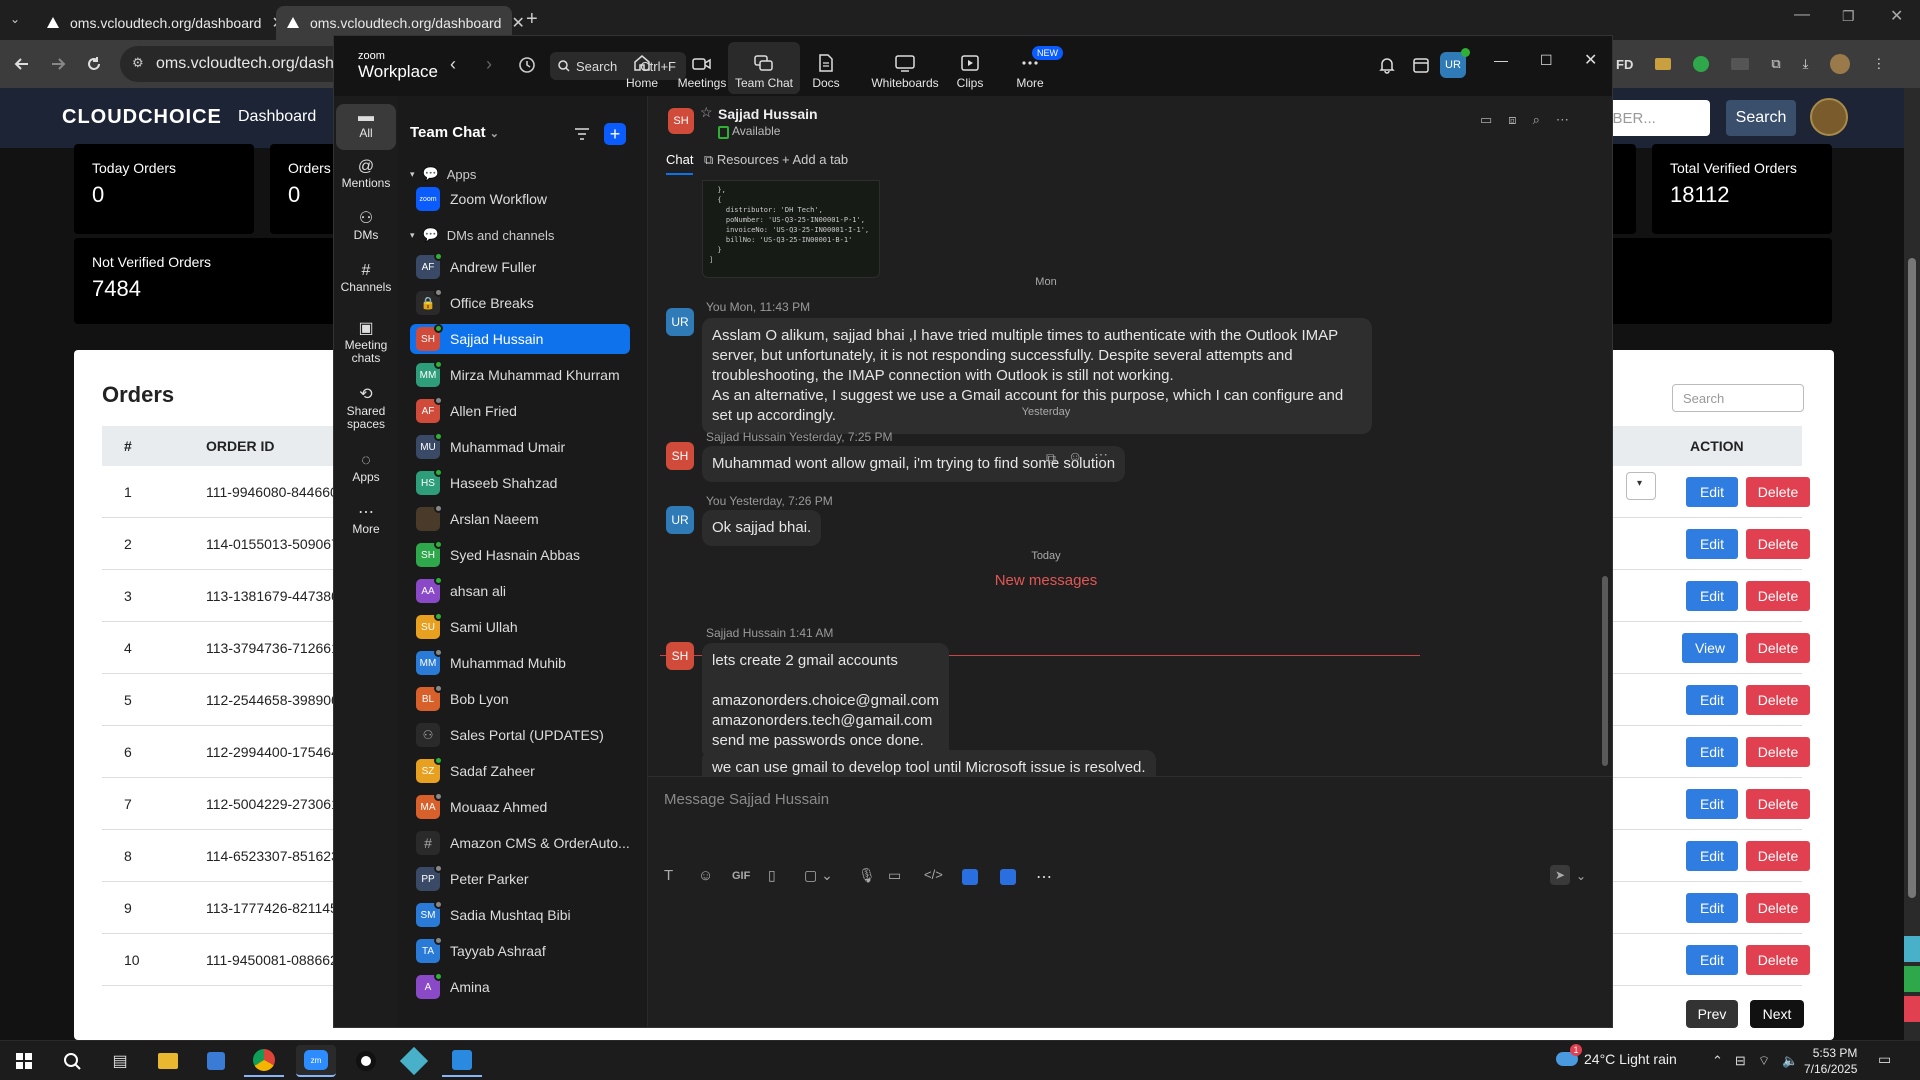  What do you see at coordinates (520, 555) in the screenshot?
I see `list-item: SH Syed Hasnain Abbas` at bounding box center [520, 555].